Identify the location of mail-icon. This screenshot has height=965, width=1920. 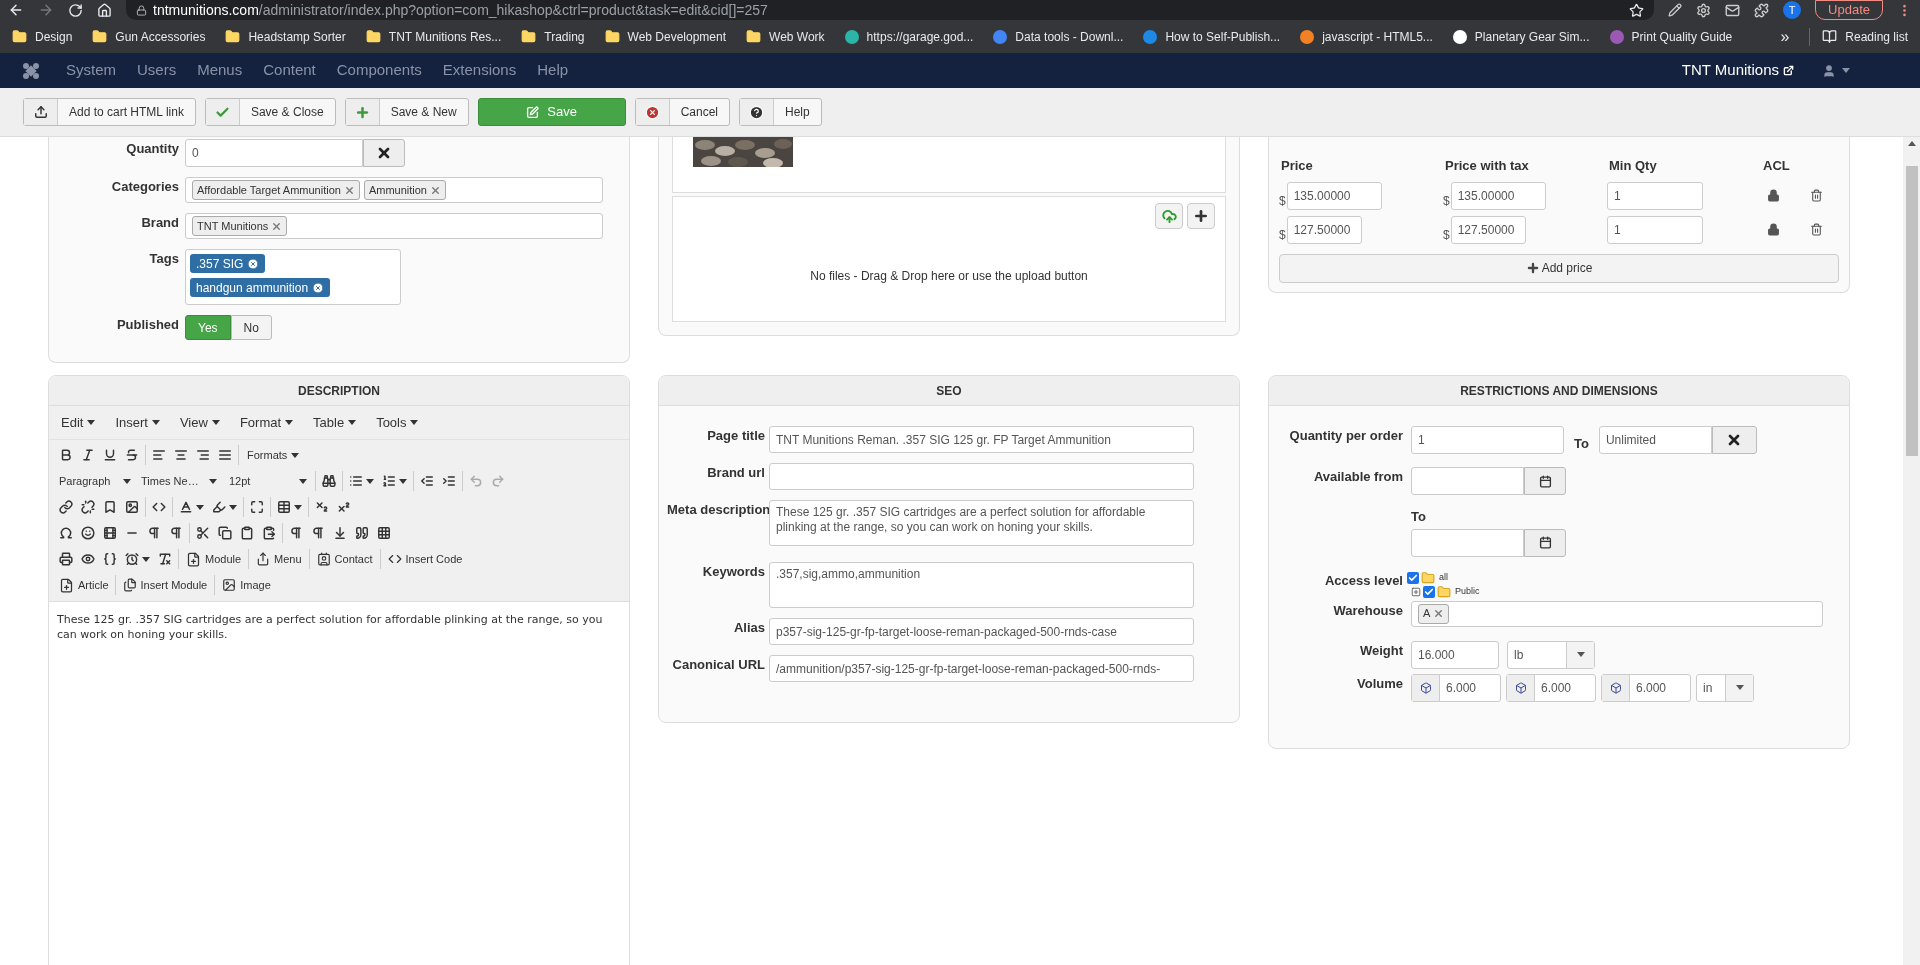
(1733, 10).